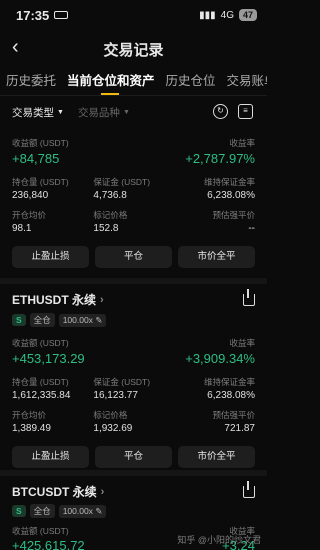 Image resolution: width=320 pixels, height=550 pixels. What do you see at coordinates (33, 112) in the screenshot?
I see `filter-trade-type-label: 交易类型` at bounding box center [33, 112].